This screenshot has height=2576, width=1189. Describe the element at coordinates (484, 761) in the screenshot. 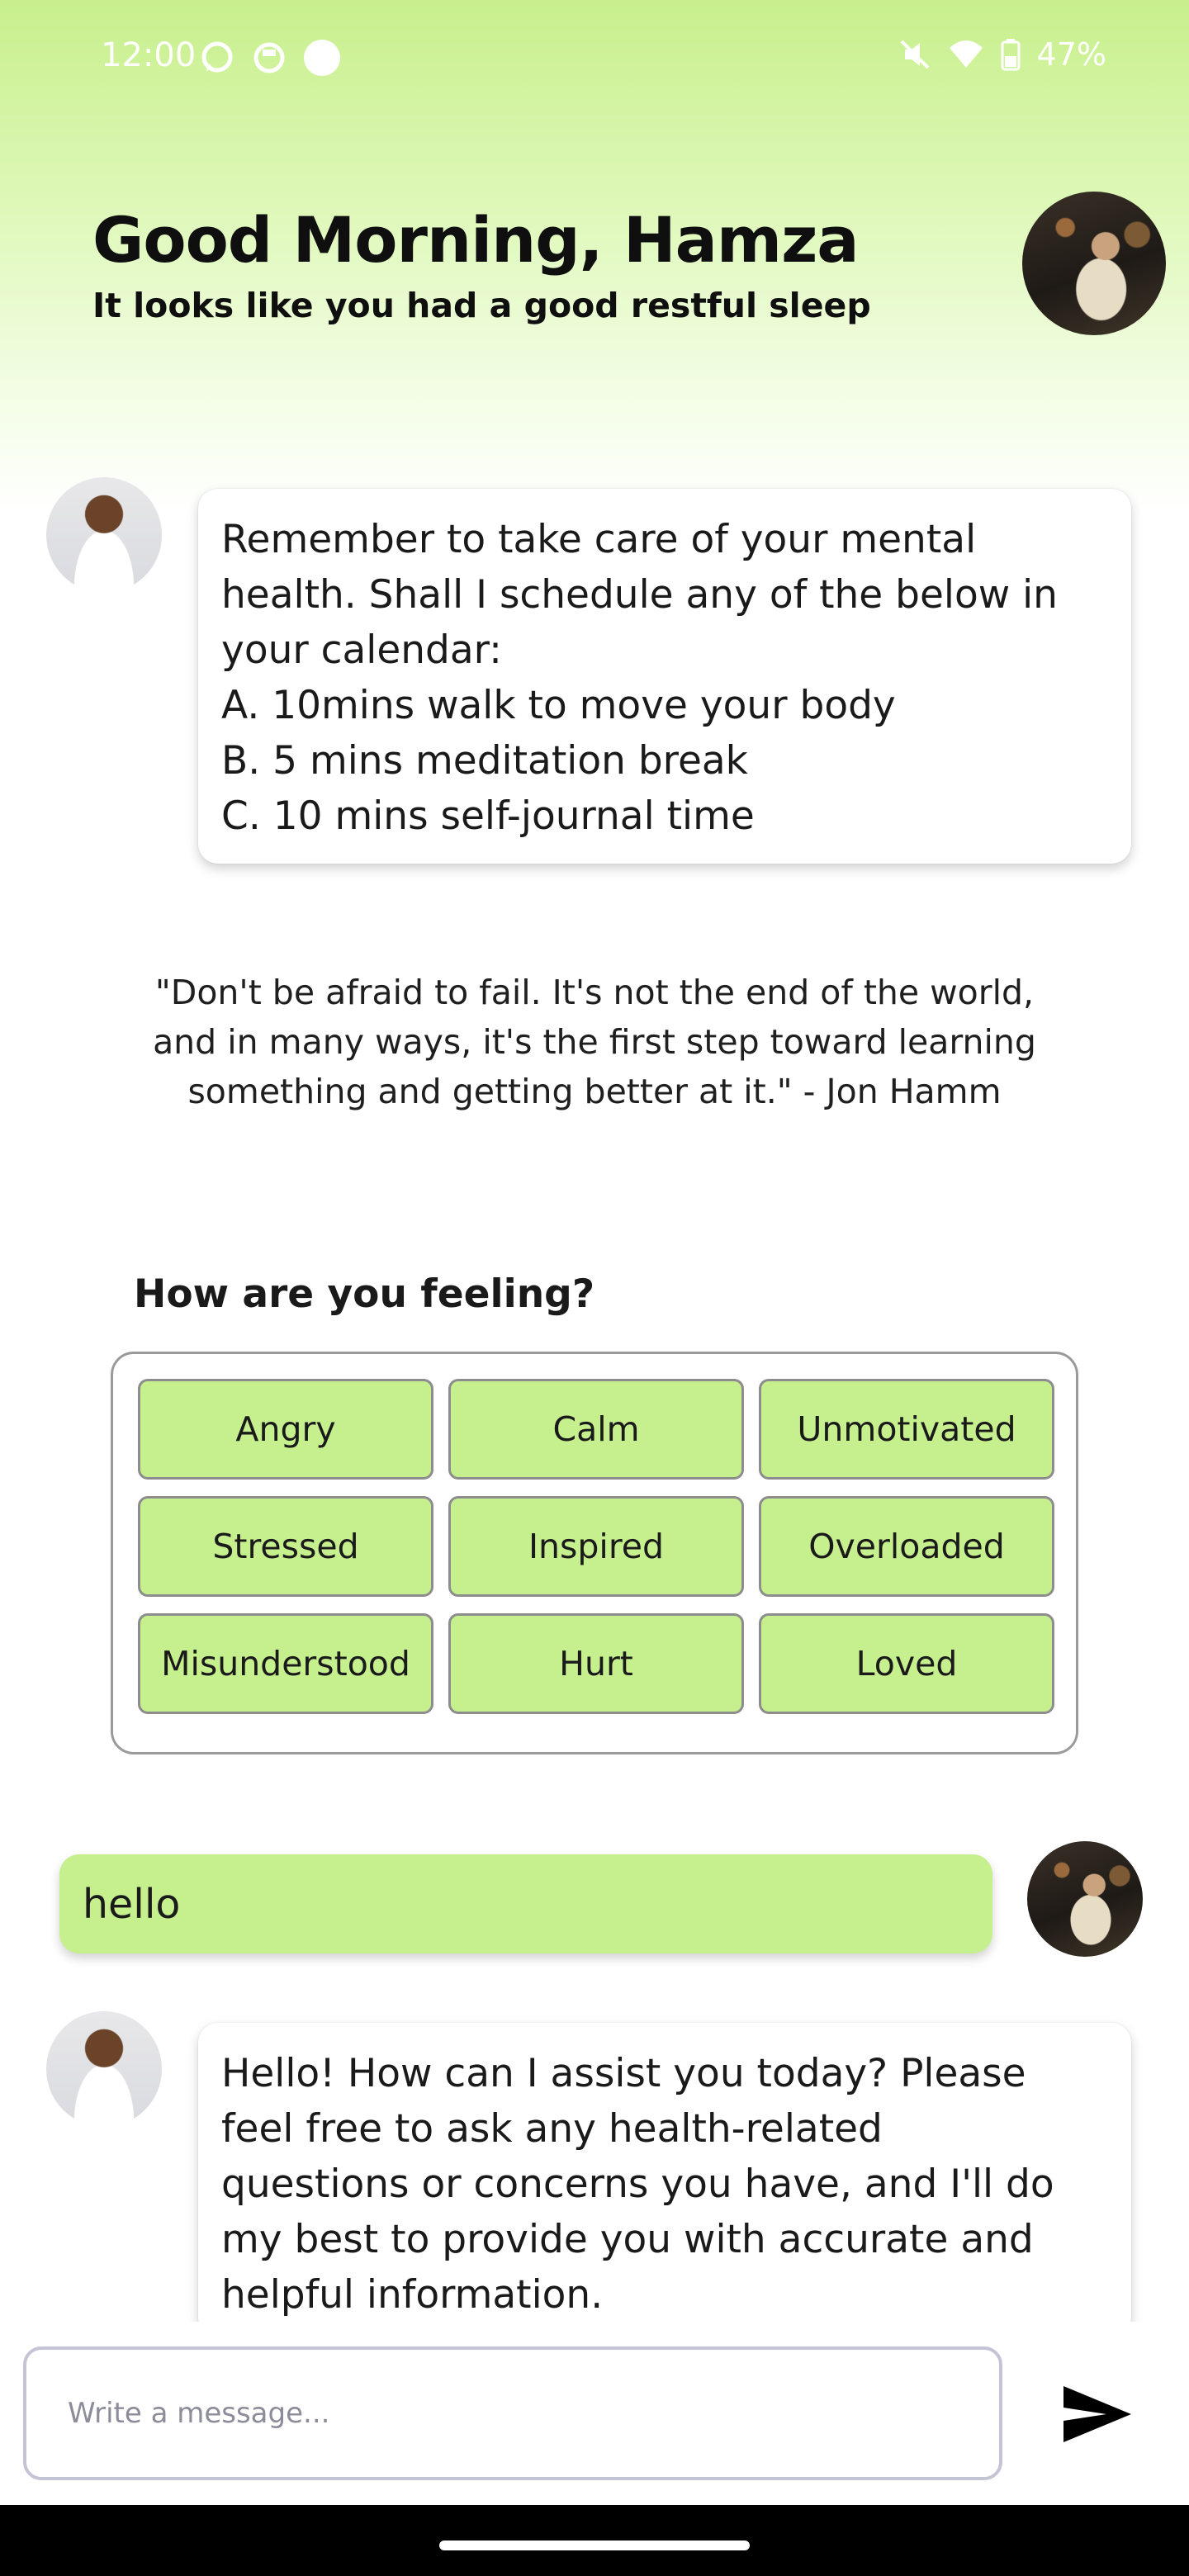

I see `message-line: B. 5 mins meditation break` at that location.